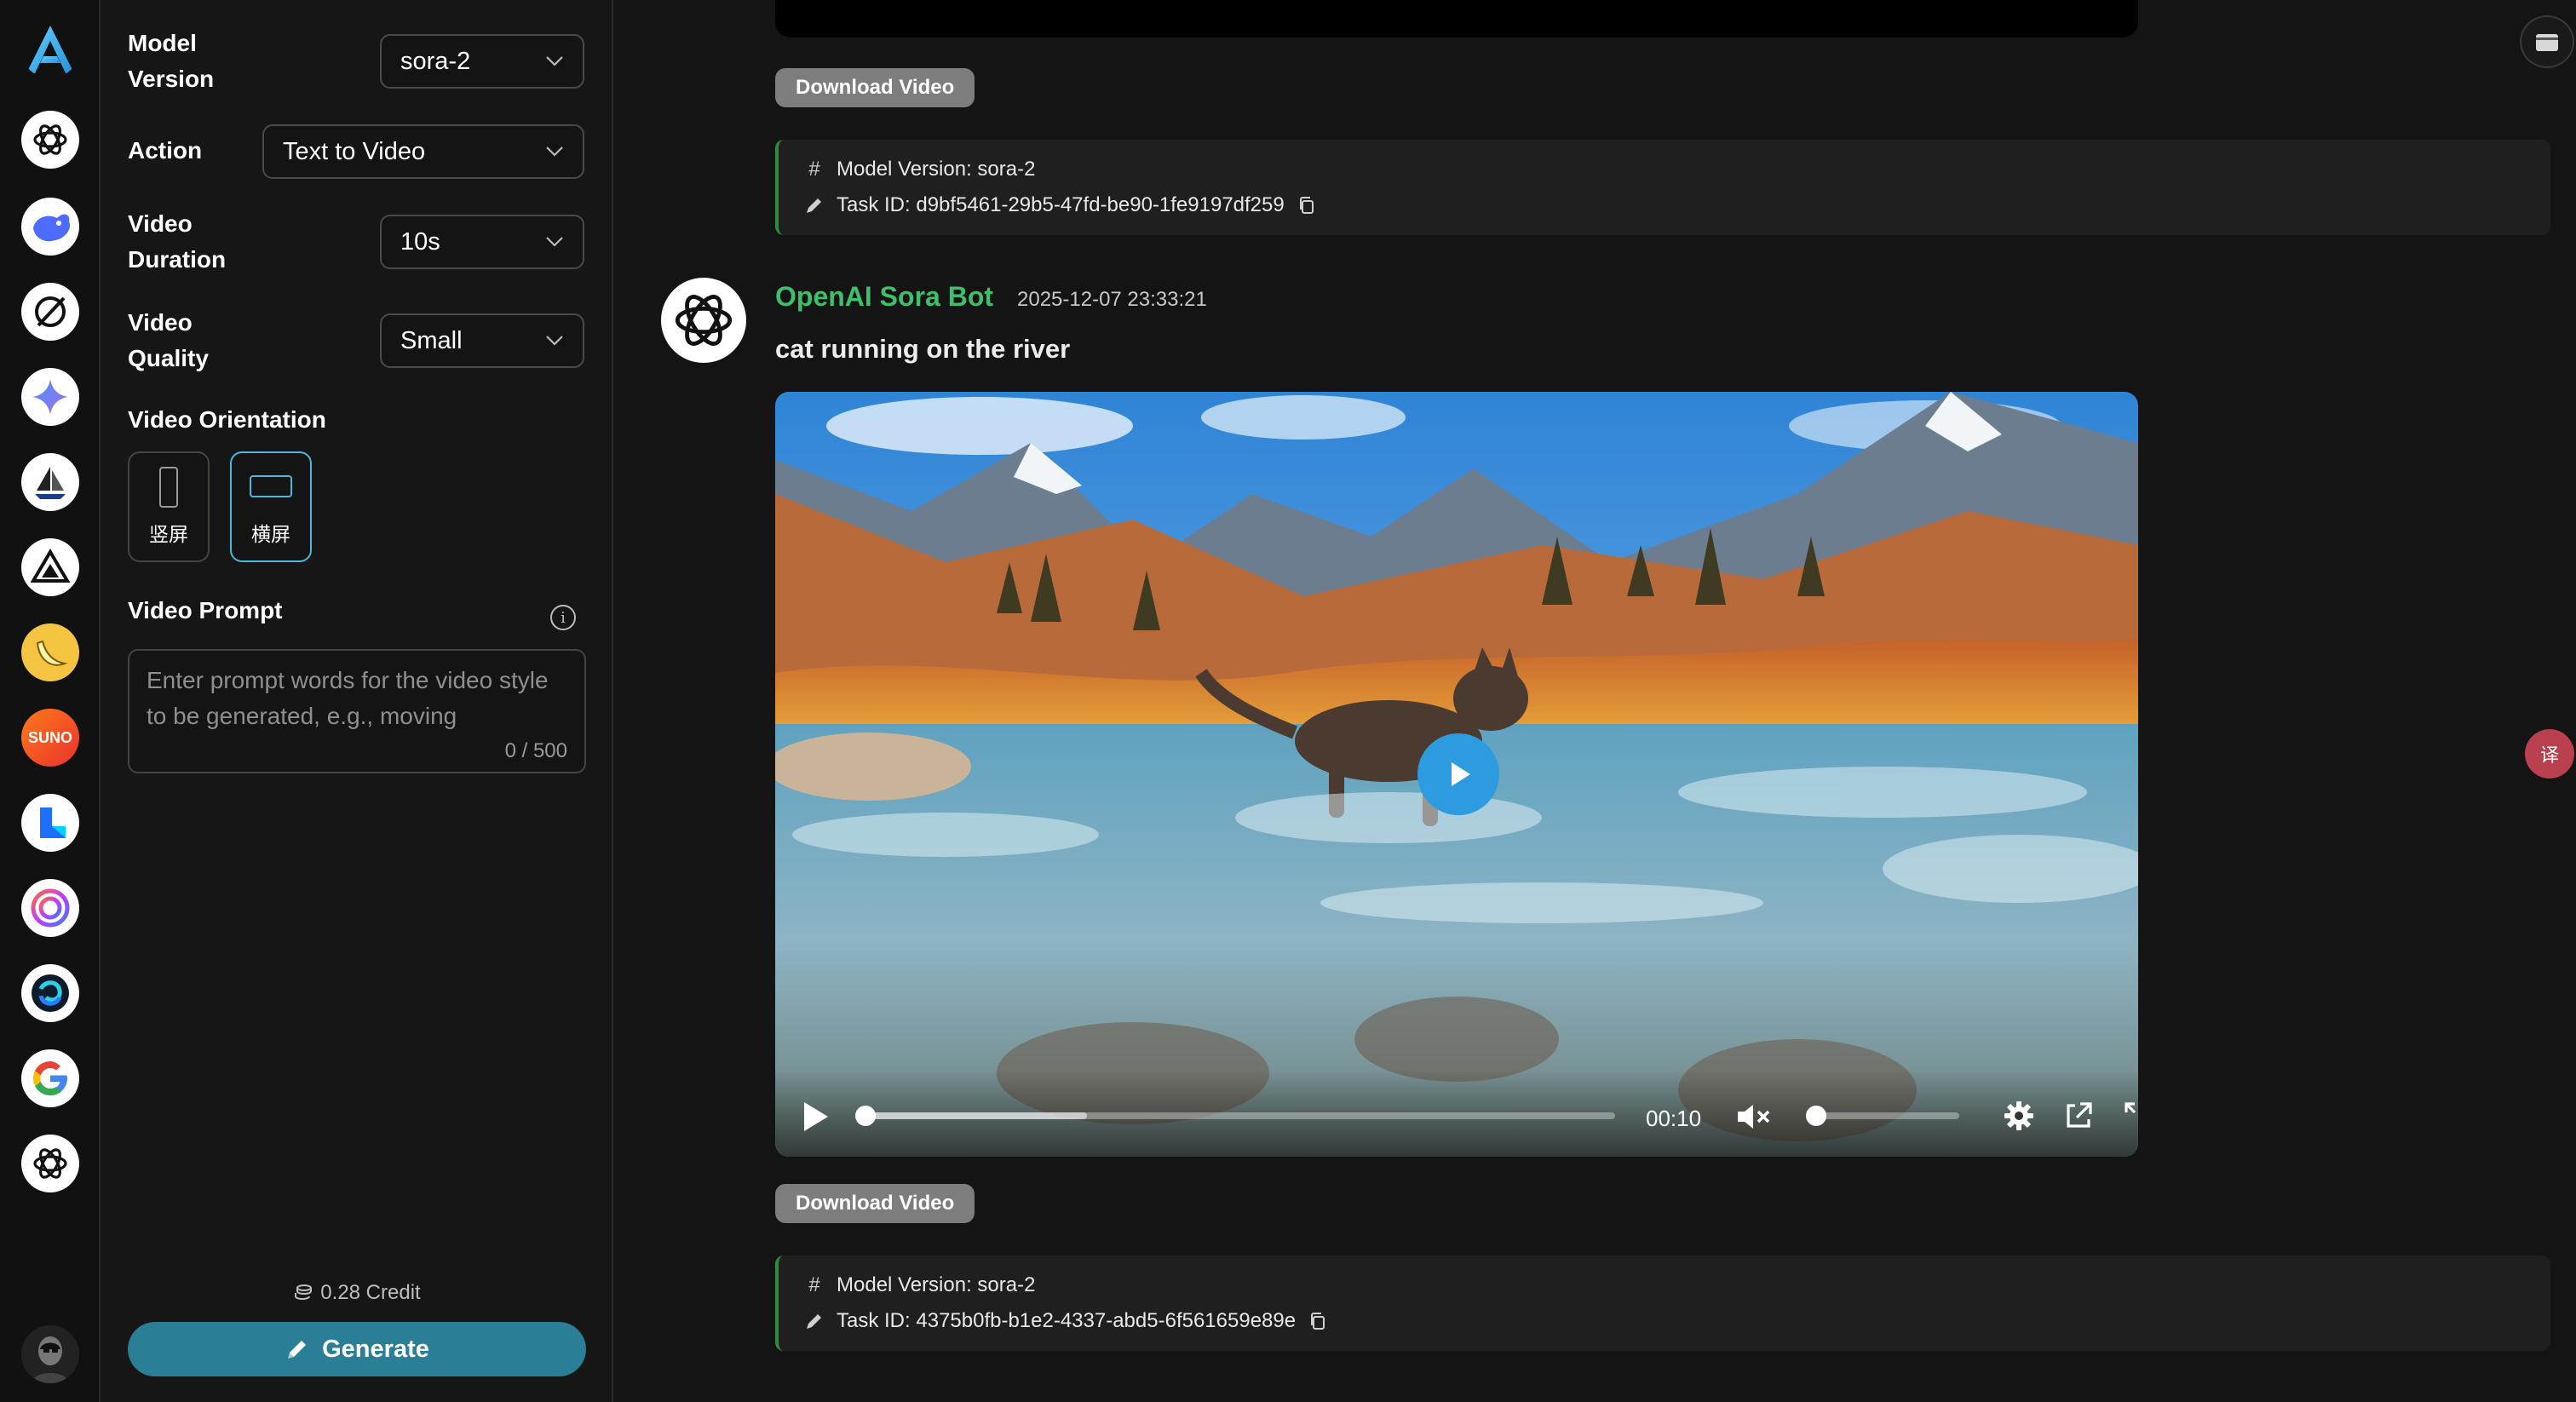 The width and height of the screenshot is (2576, 1402). What do you see at coordinates (432, 340) in the screenshot?
I see `quality-value: Small` at bounding box center [432, 340].